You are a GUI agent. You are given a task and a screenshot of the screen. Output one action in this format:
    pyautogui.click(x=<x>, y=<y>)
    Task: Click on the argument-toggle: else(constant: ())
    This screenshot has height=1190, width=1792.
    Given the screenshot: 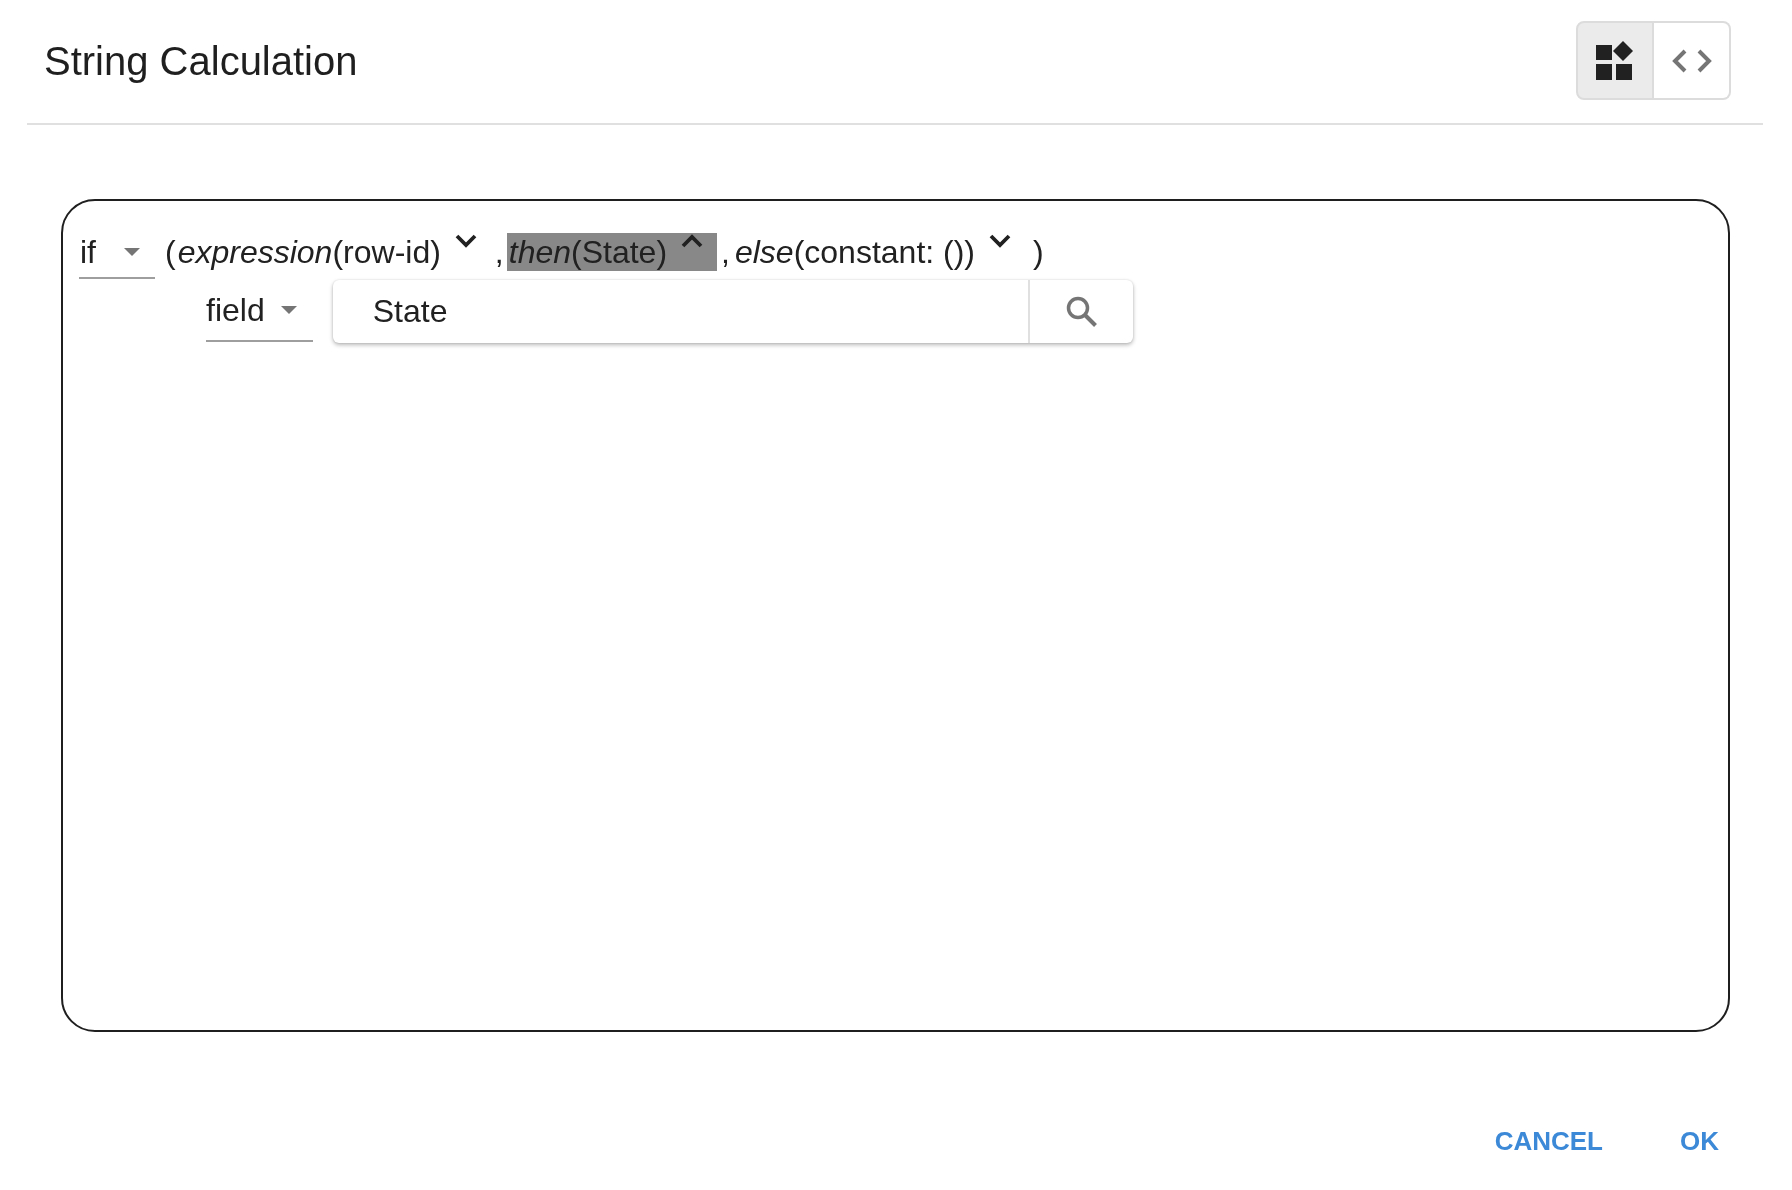 What is the action you would take?
    pyautogui.click(x=878, y=252)
    